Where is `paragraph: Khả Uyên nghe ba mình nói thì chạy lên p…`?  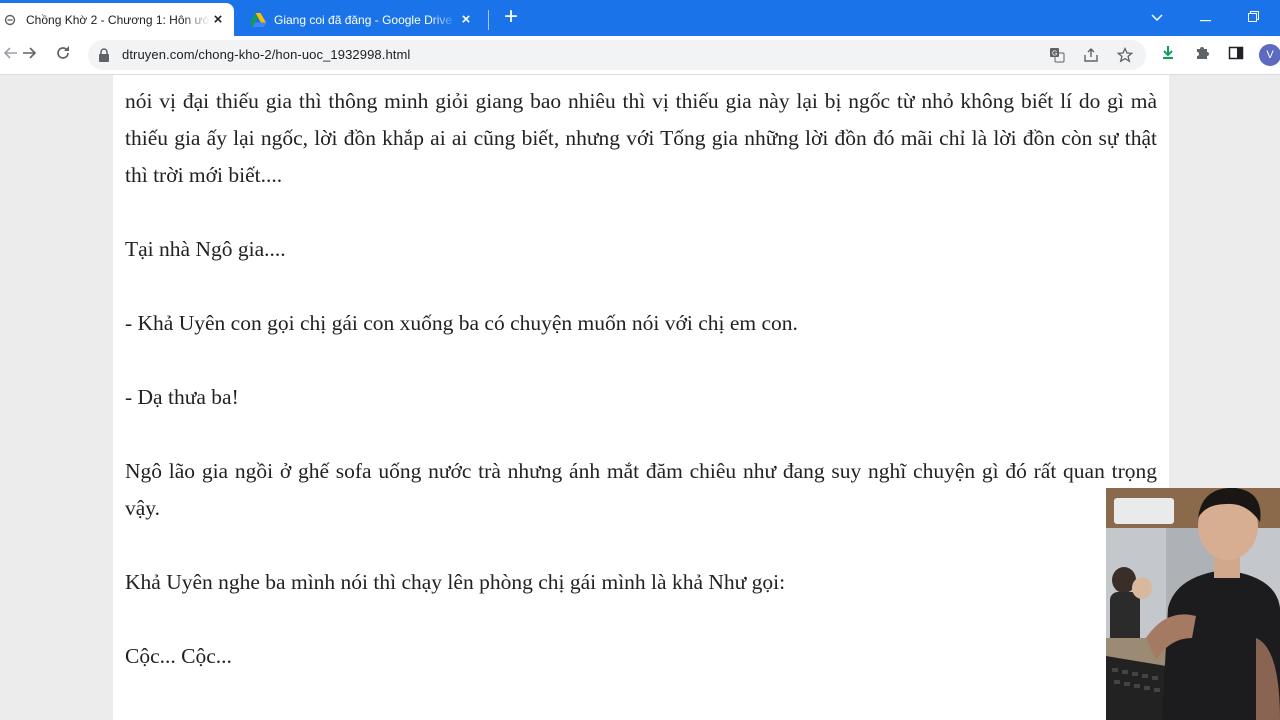 paragraph: Khả Uyên nghe ba mình nói thì chạy lên p… is located at coordinates (455, 582).